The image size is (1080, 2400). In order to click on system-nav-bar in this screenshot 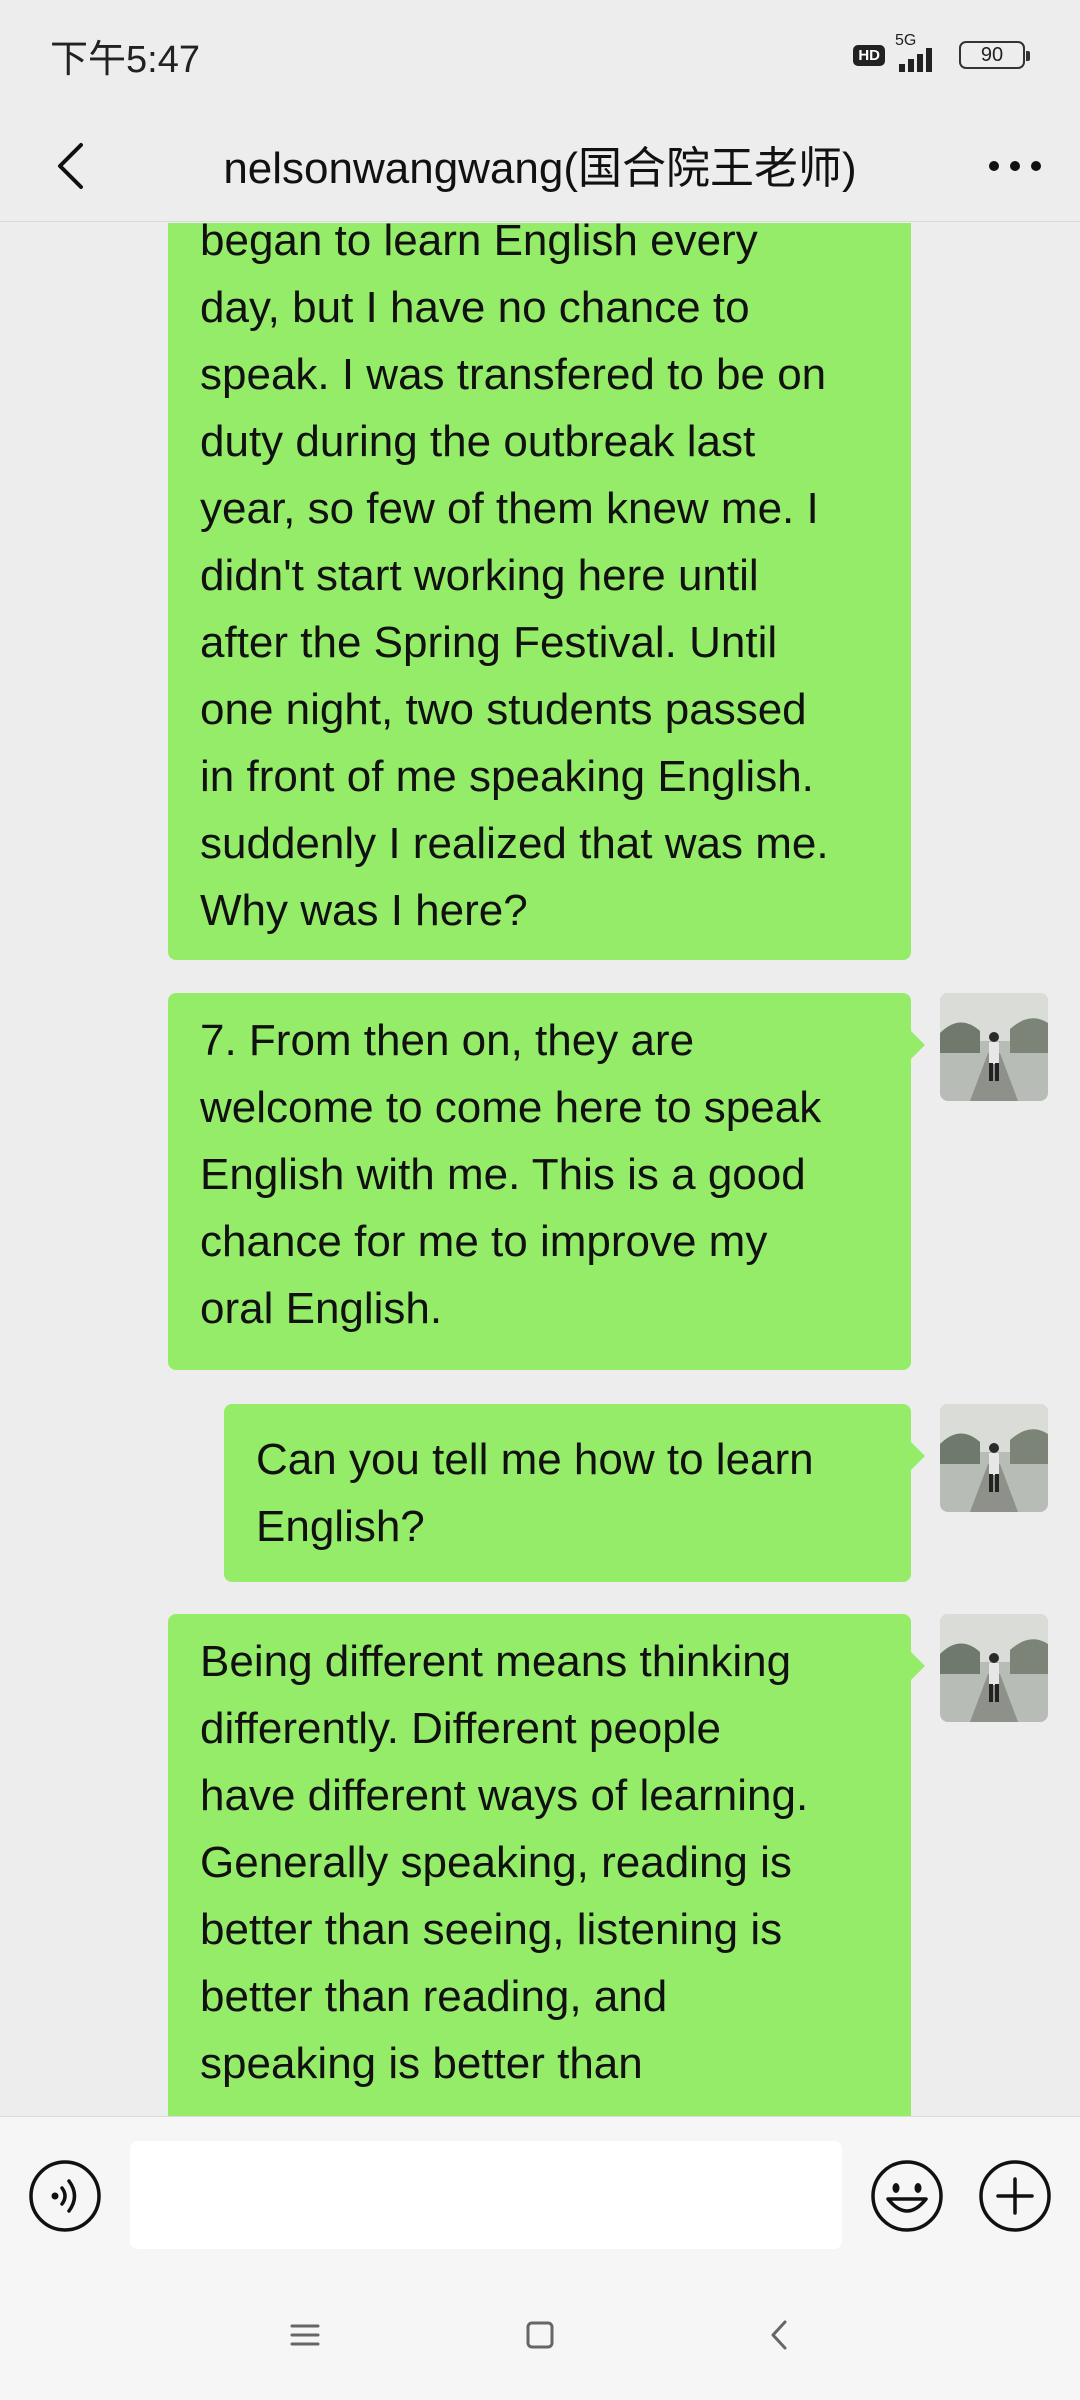, I will do `click(540, 2340)`.